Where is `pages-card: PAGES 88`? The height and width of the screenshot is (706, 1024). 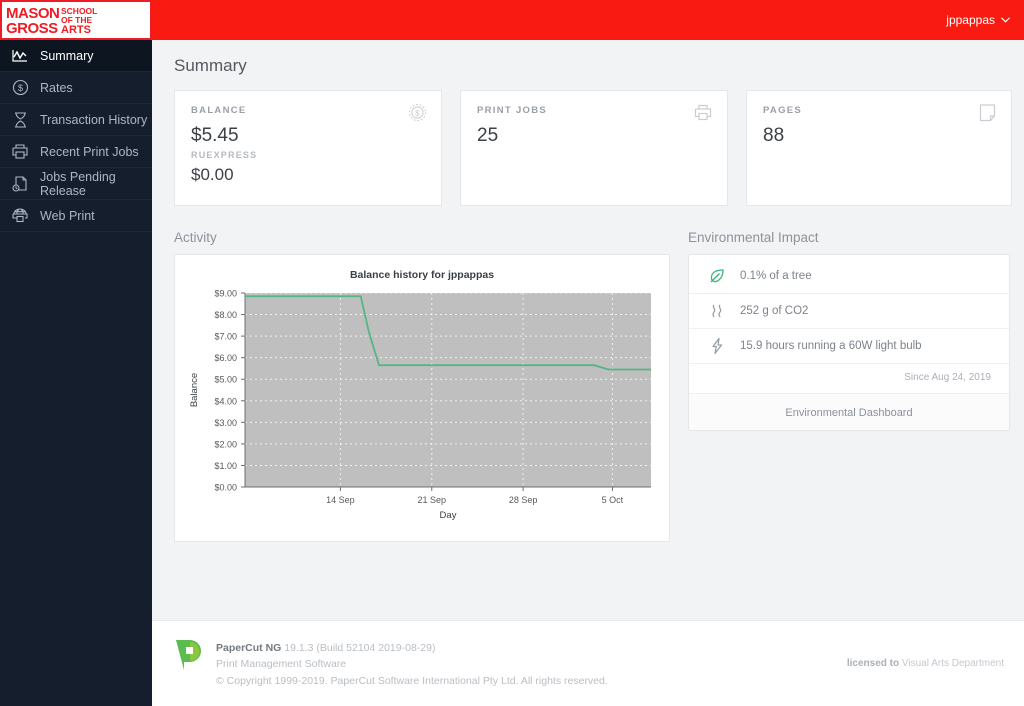 pages-card: PAGES 88 is located at coordinates (879, 148).